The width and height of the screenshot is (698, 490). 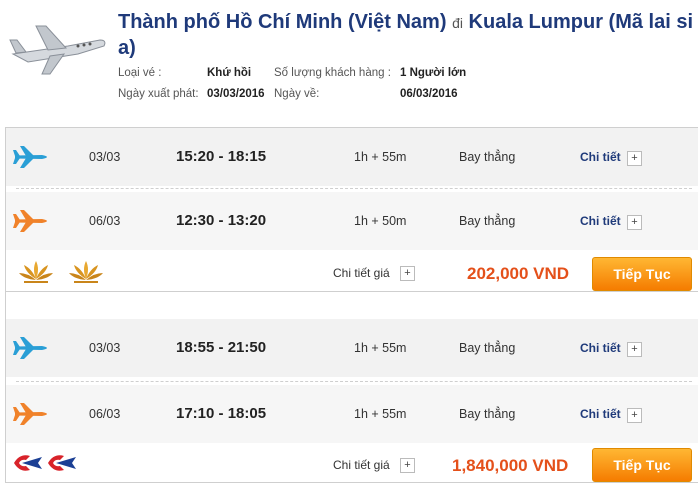 What do you see at coordinates (158, 94) in the screenshot?
I see `depart-label: Ngày xuất phát:` at bounding box center [158, 94].